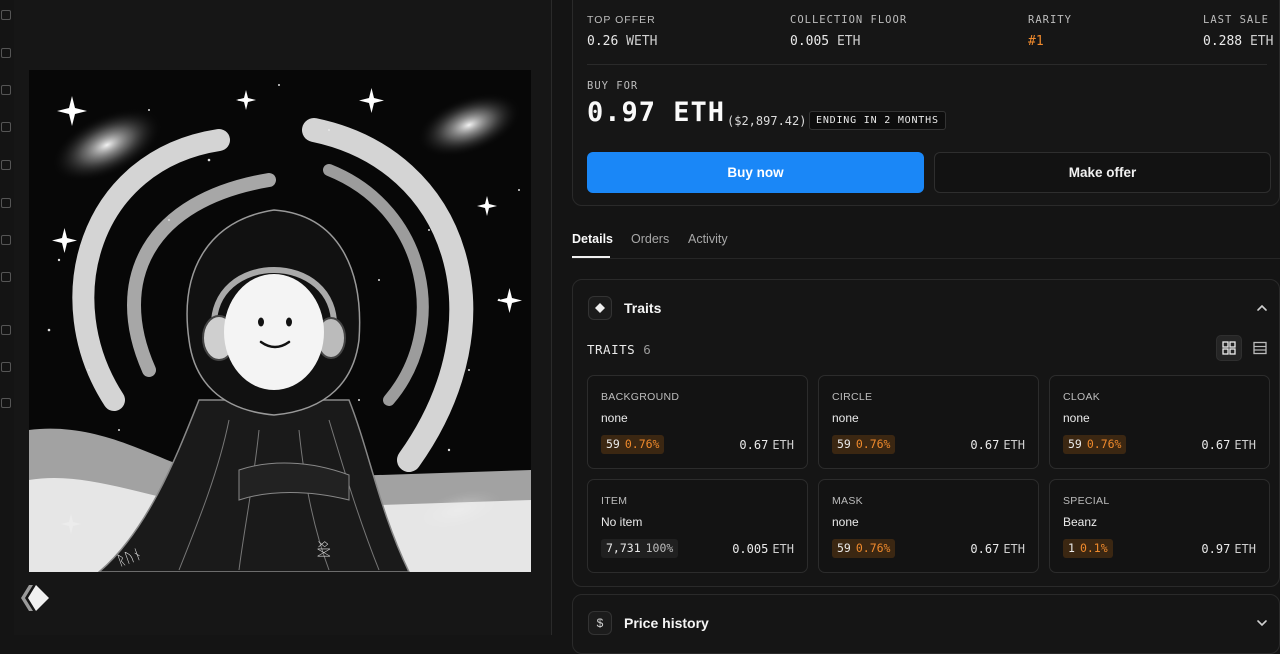  What do you see at coordinates (600, 308) in the screenshot?
I see `diamond-icon` at bounding box center [600, 308].